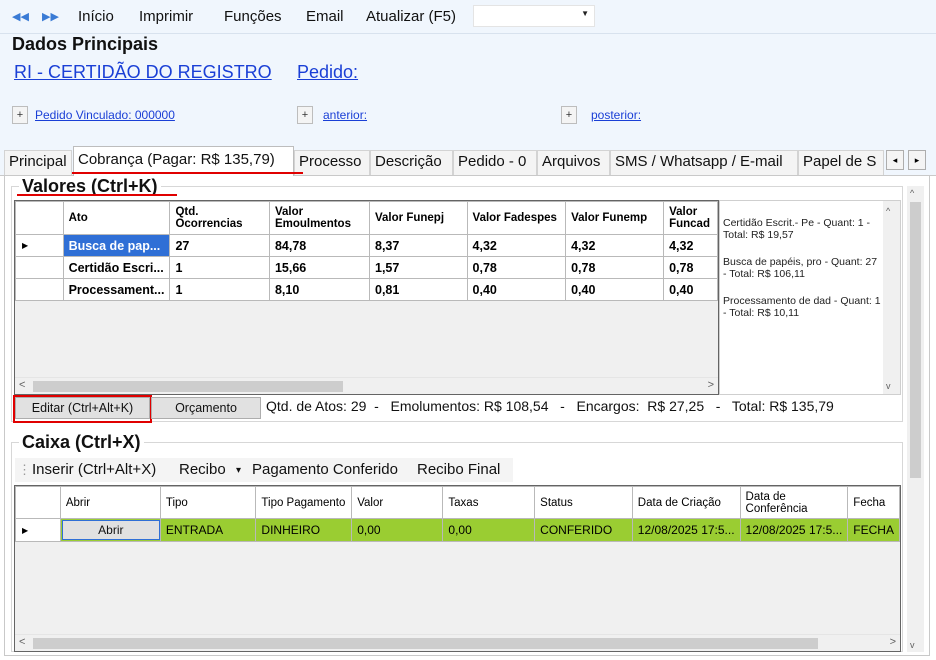 This screenshot has width=936, height=660. Describe the element at coordinates (418, 289) in the screenshot. I see `cell-funepj: 0,81` at that location.